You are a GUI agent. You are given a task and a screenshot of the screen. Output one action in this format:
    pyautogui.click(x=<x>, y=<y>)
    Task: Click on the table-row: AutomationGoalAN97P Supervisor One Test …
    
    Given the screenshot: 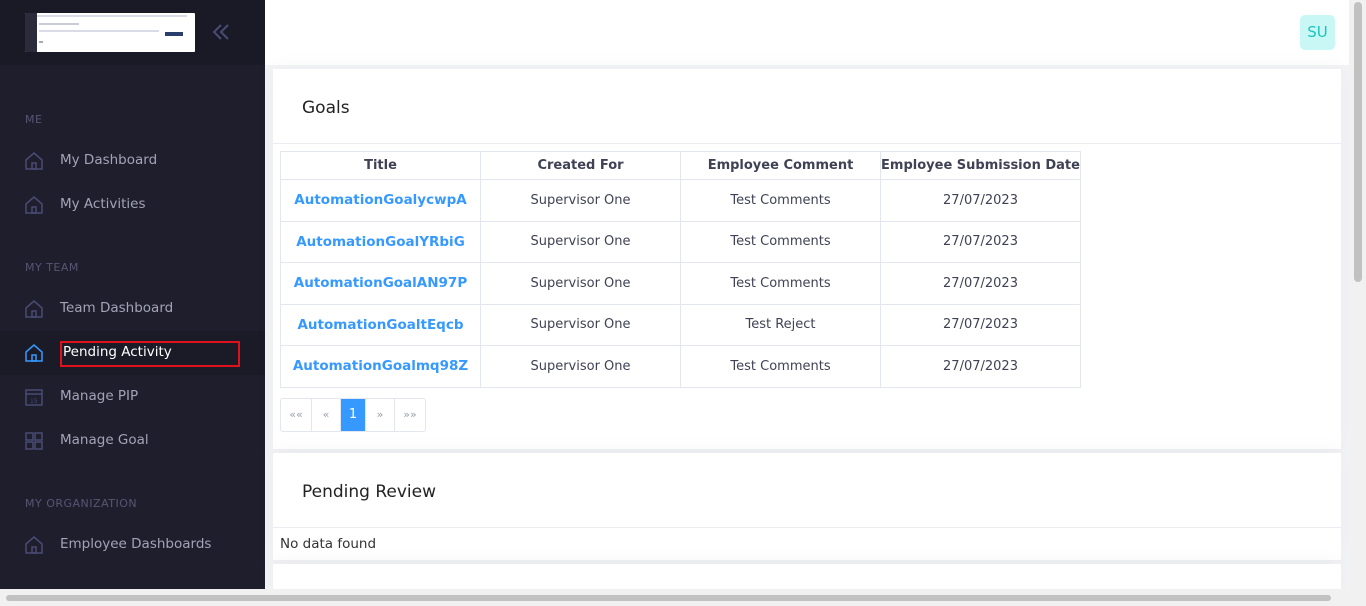 What is the action you would take?
    pyautogui.click(x=680, y=283)
    